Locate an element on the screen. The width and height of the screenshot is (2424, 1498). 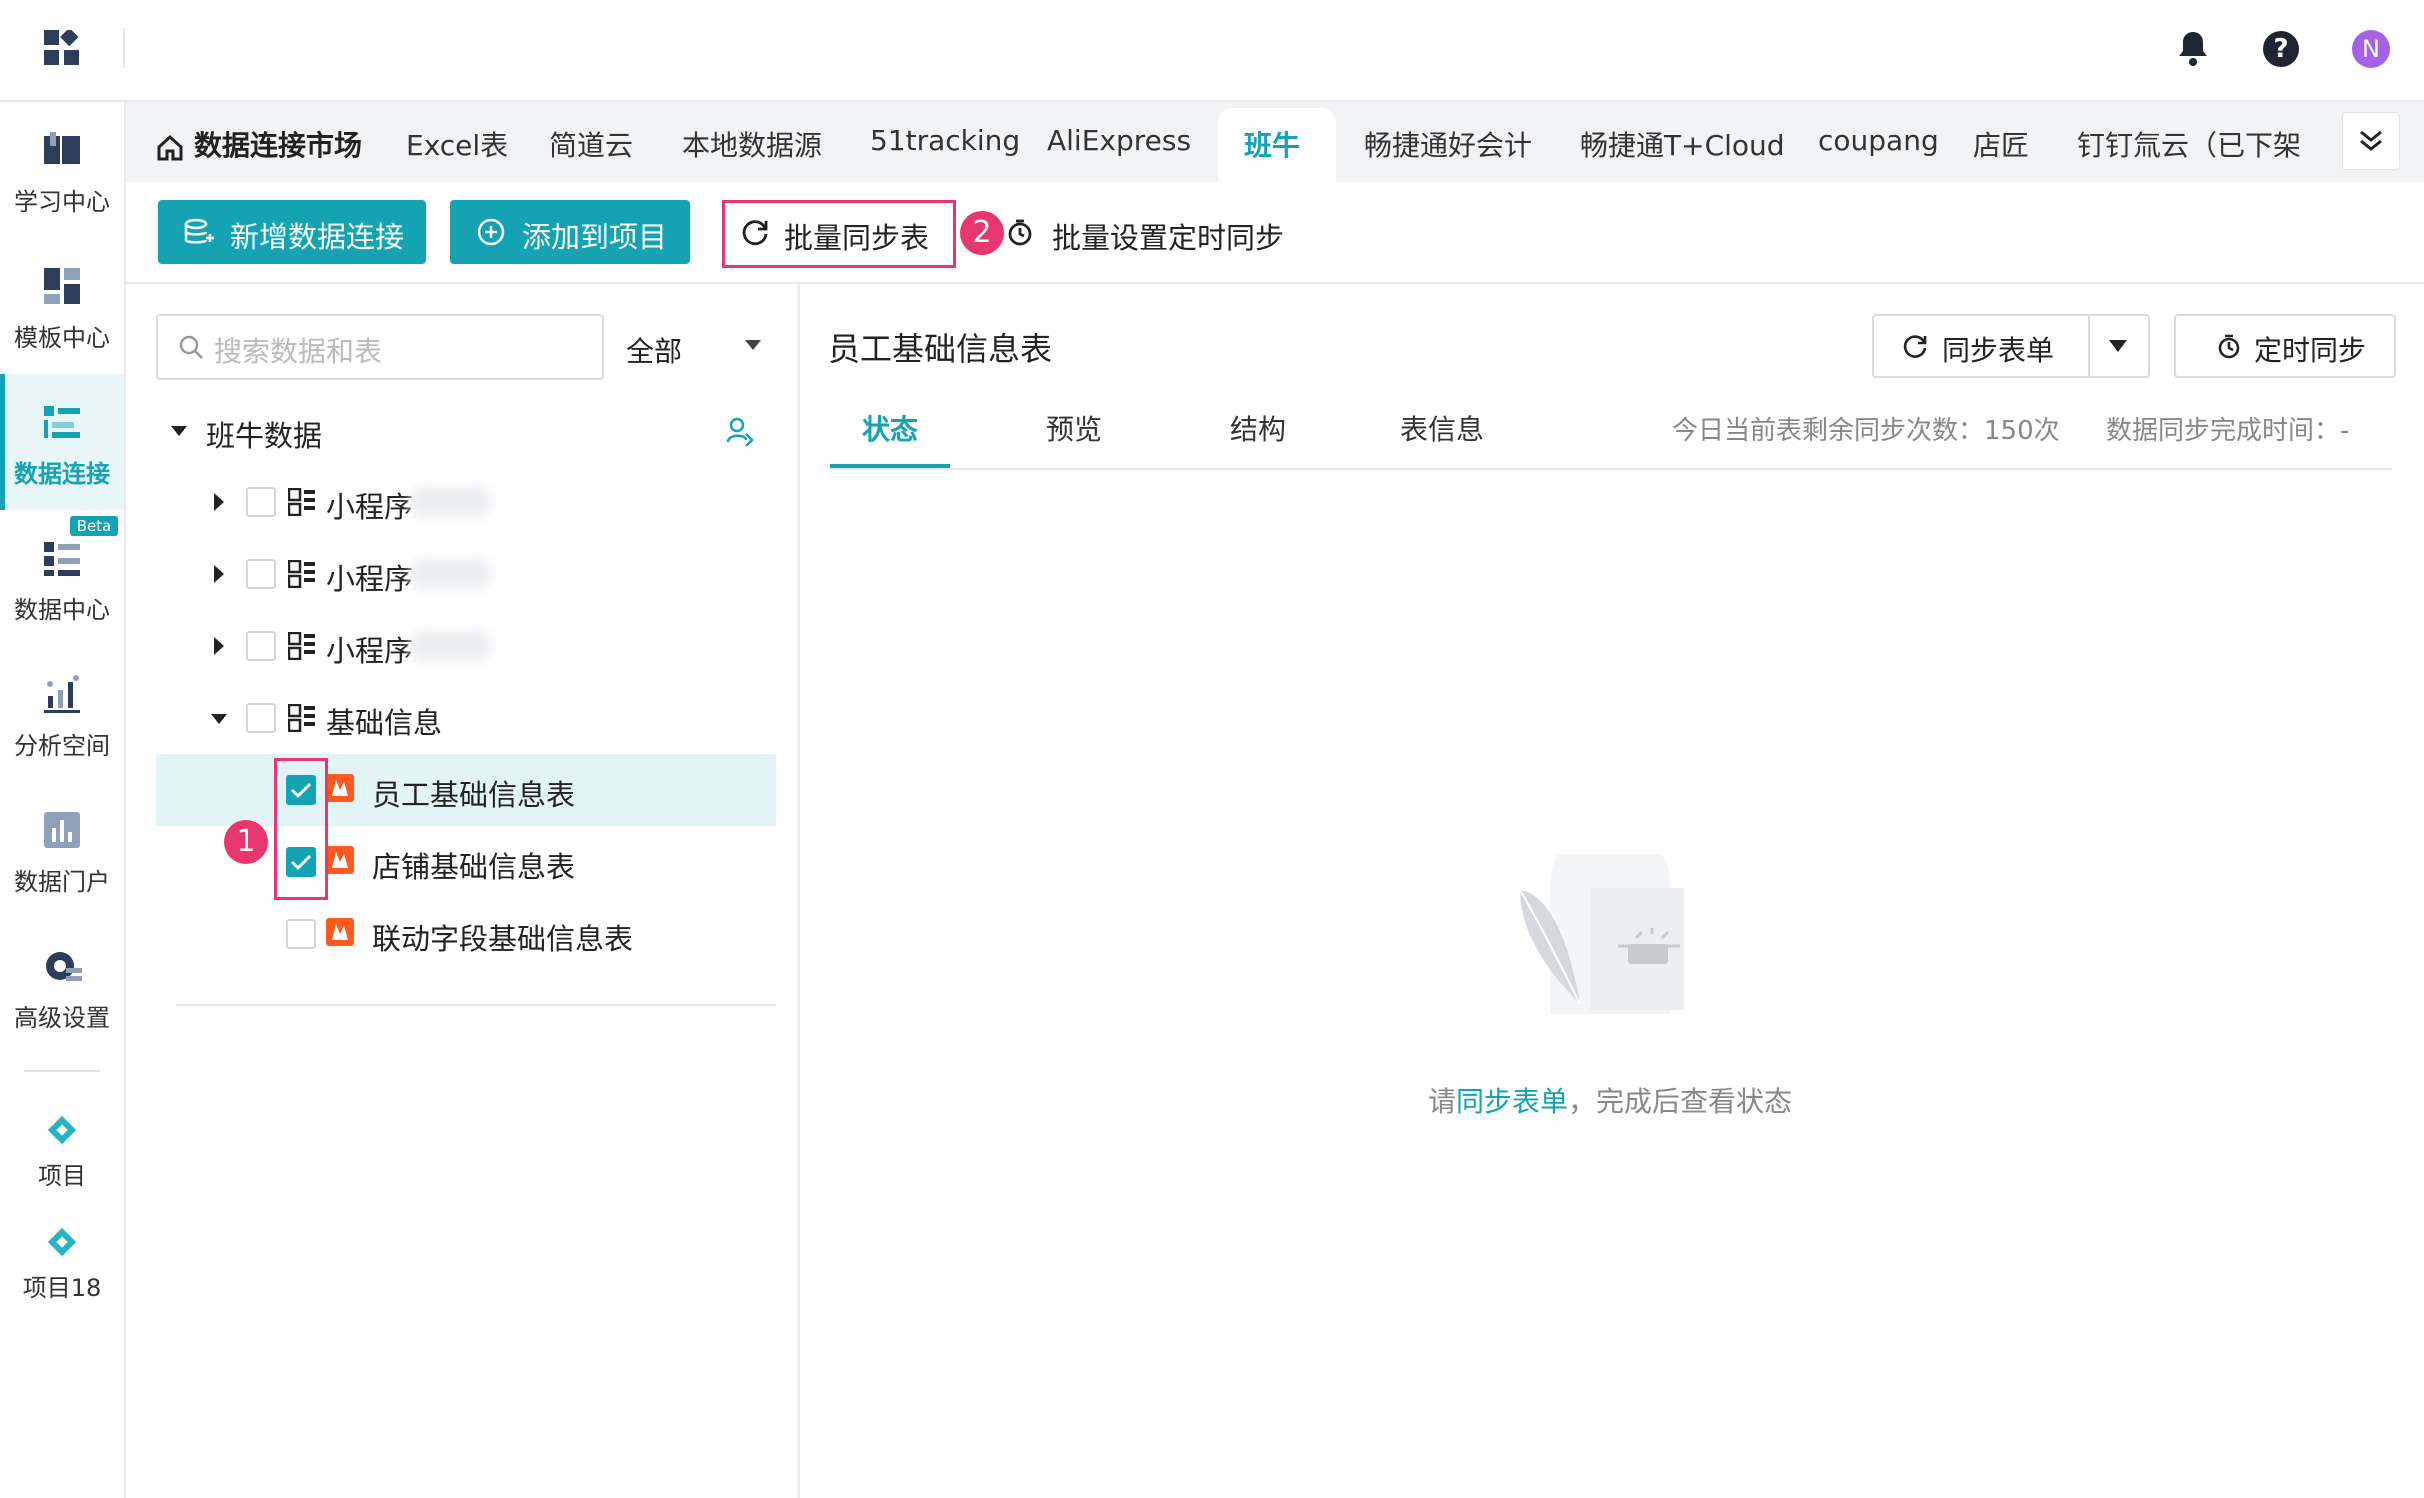
advanced-settings-icon is located at coordinates (64, 966).